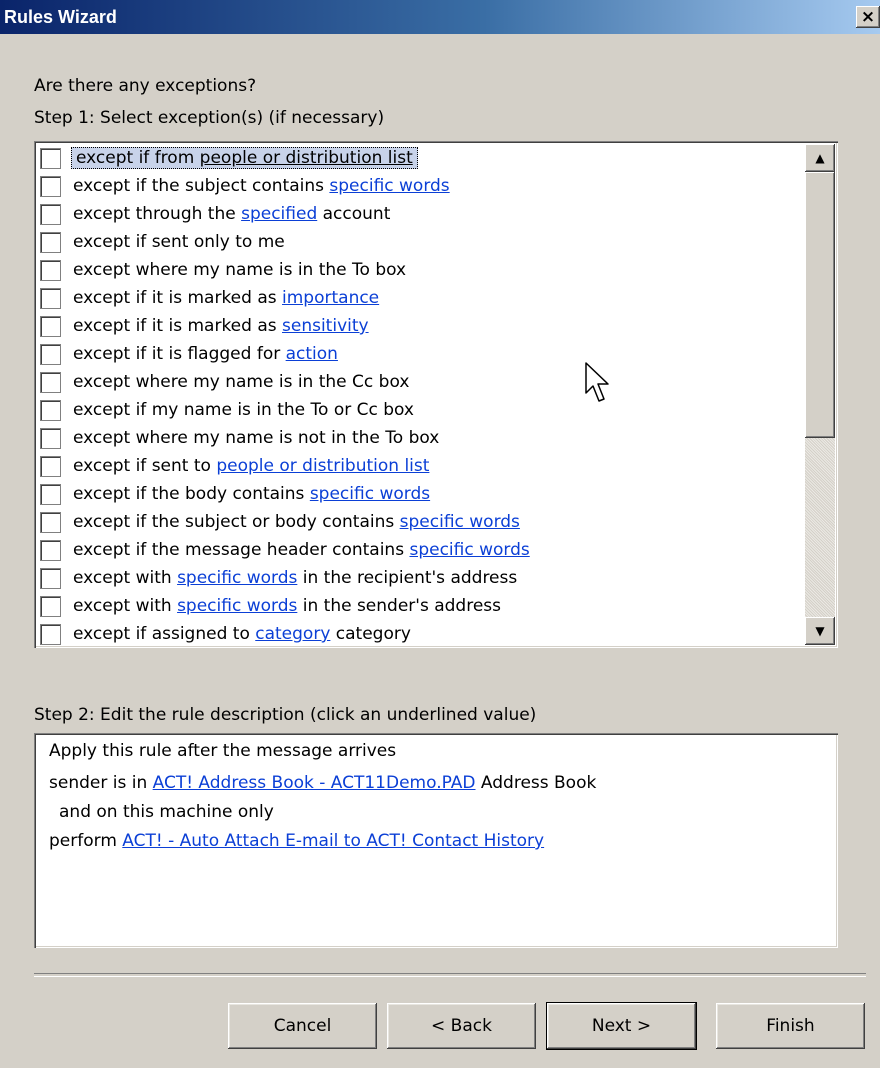 The width and height of the screenshot is (880, 1068). What do you see at coordinates (241, 550) in the screenshot?
I see `exception-text: except if the message header contains` at bounding box center [241, 550].